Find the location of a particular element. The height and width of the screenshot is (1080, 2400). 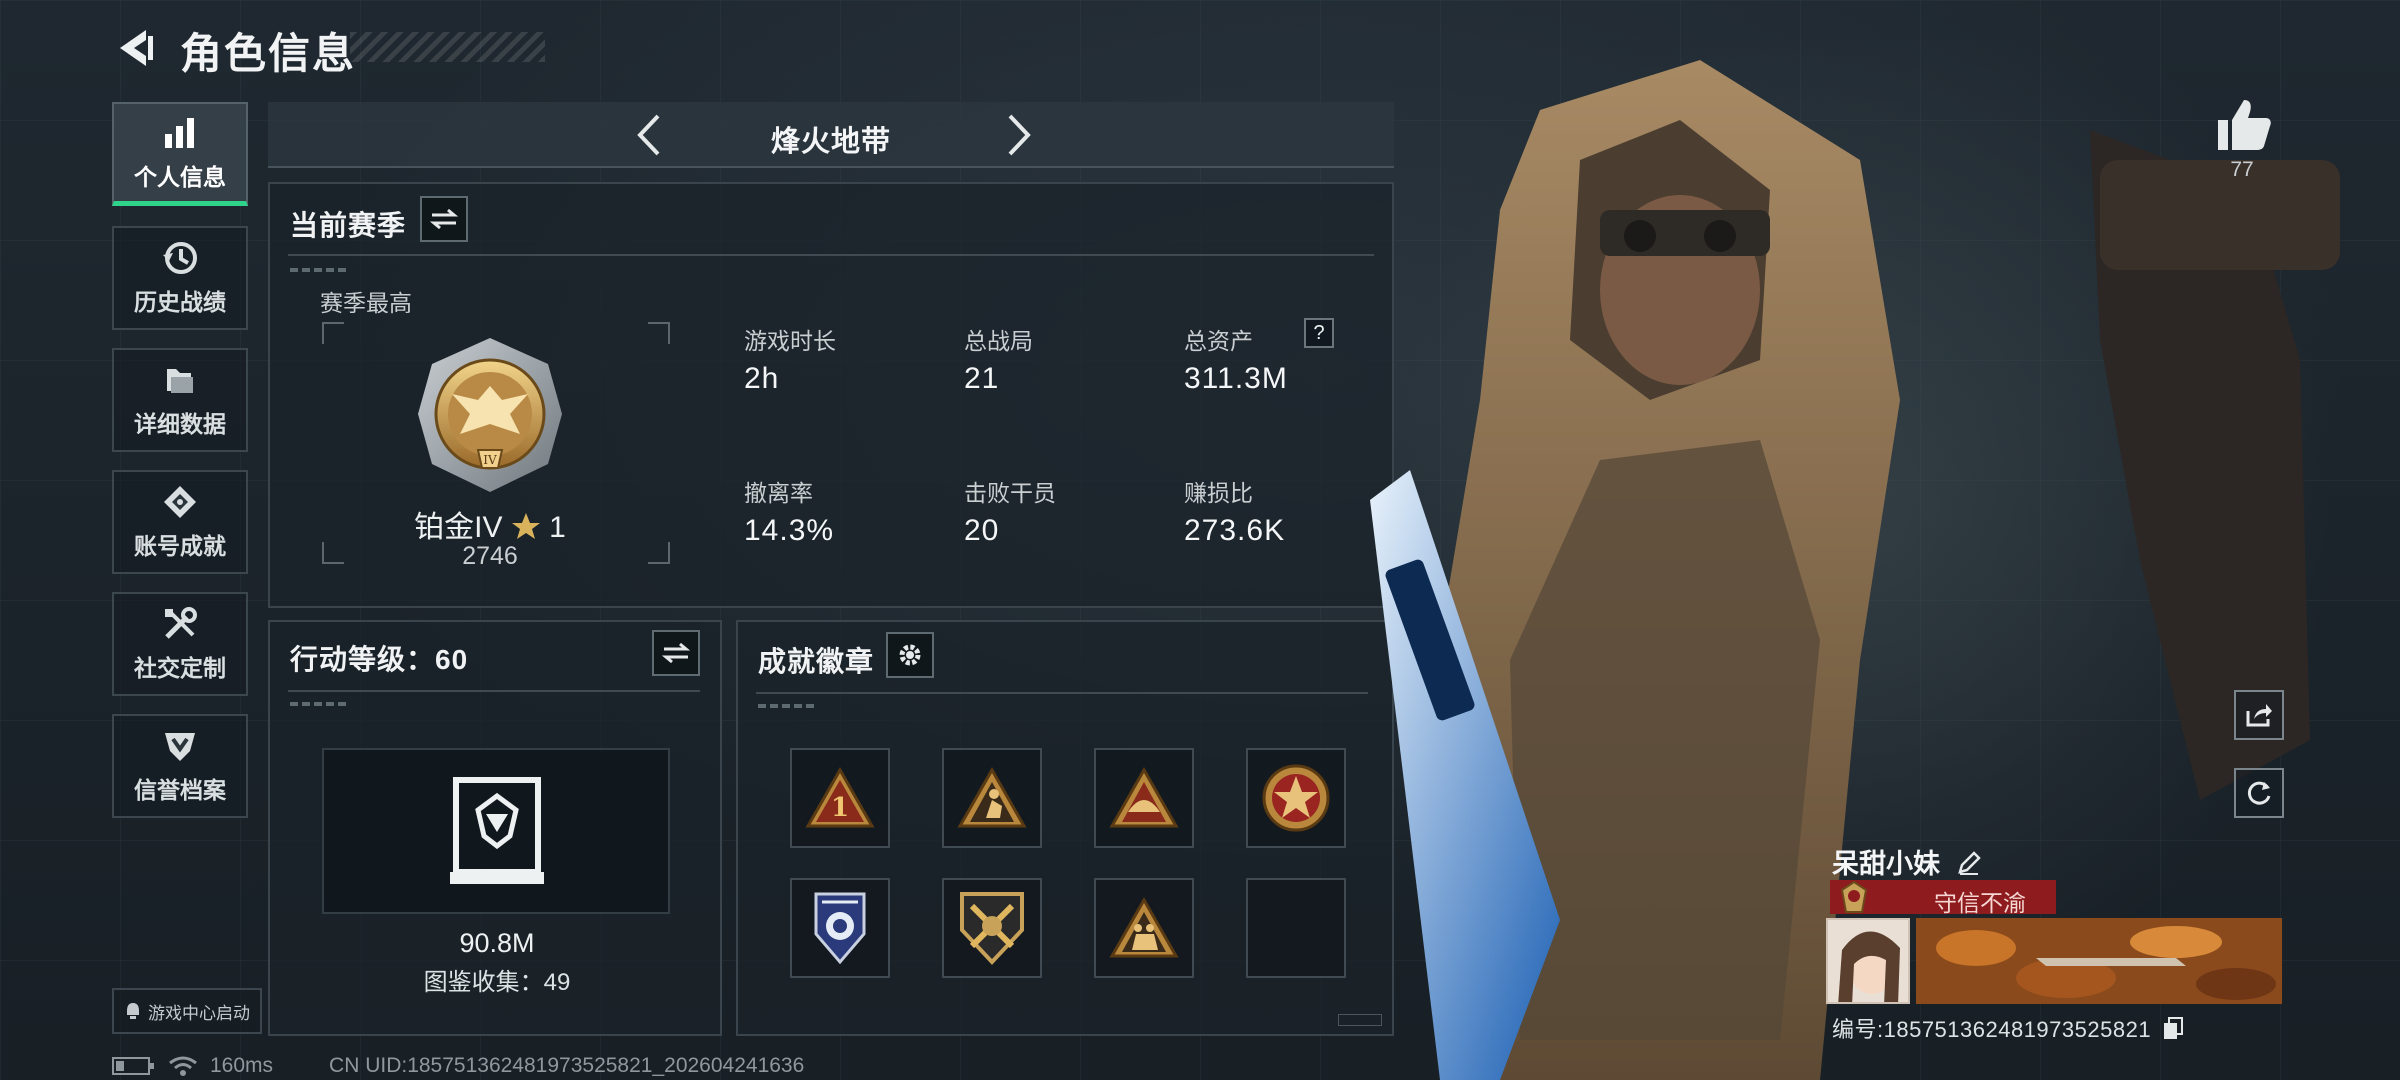

player-id-text: 编号:185751362481973525821 is located at coordinates (1992, 1029).